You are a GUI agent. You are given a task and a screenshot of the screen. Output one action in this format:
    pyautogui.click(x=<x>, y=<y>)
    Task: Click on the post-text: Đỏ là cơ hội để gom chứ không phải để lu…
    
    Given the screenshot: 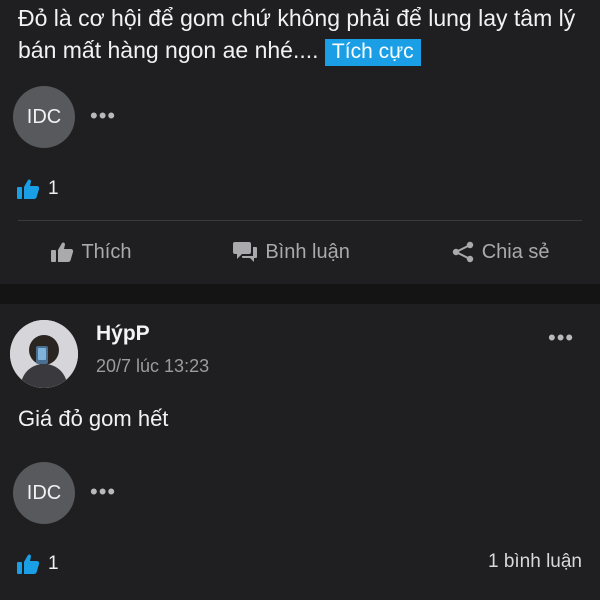 What is the action you would take?
    pyautogui.click(x=303, y=35)
    